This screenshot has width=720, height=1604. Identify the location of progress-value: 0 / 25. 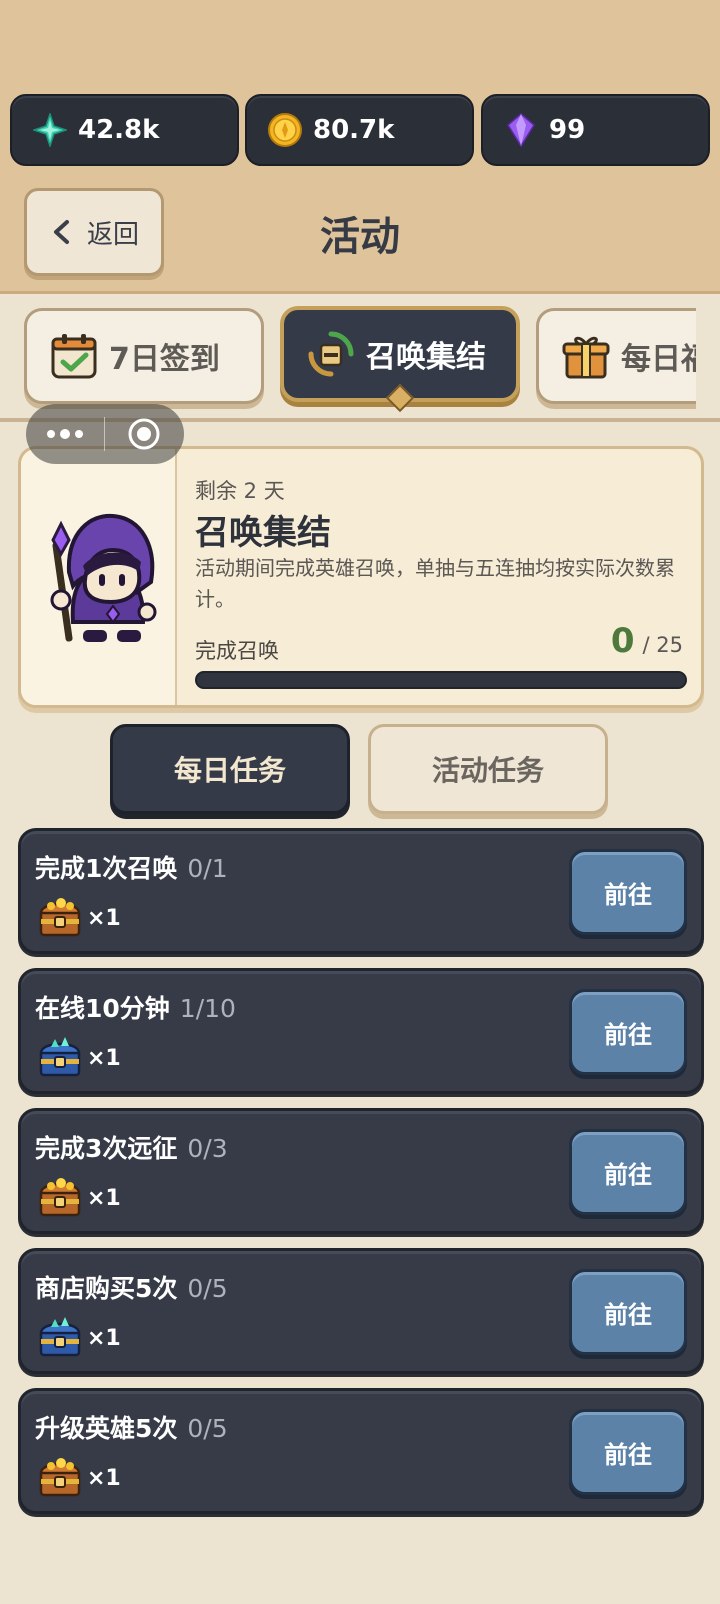
(647, 641).